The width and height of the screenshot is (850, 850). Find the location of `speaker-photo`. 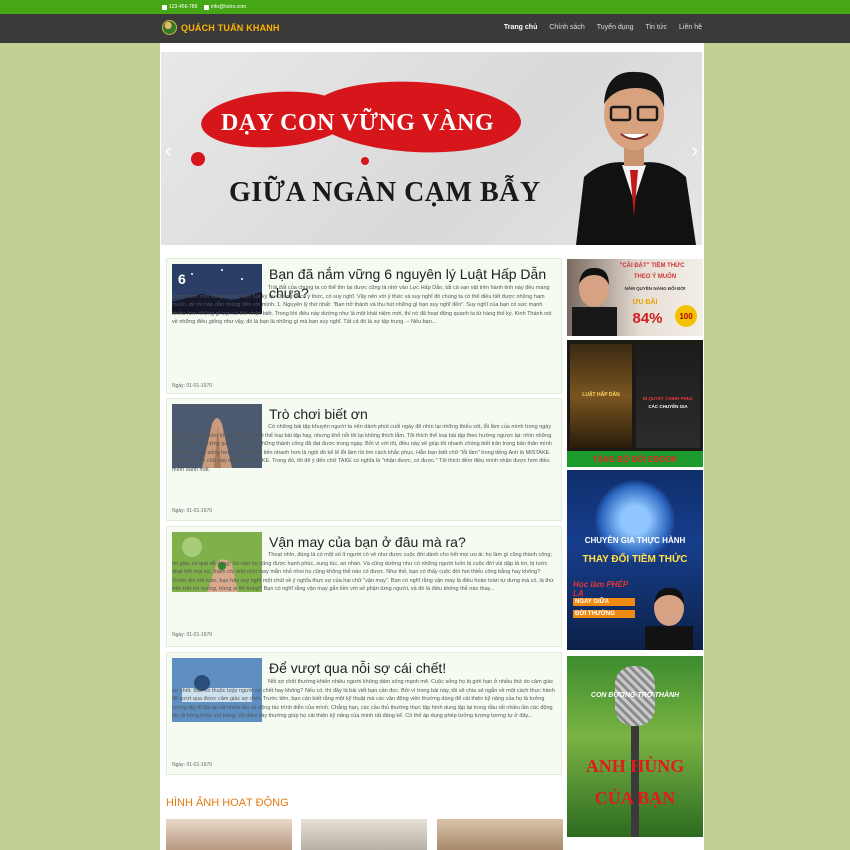

speaker-photo is located at coordinates (636, 158).